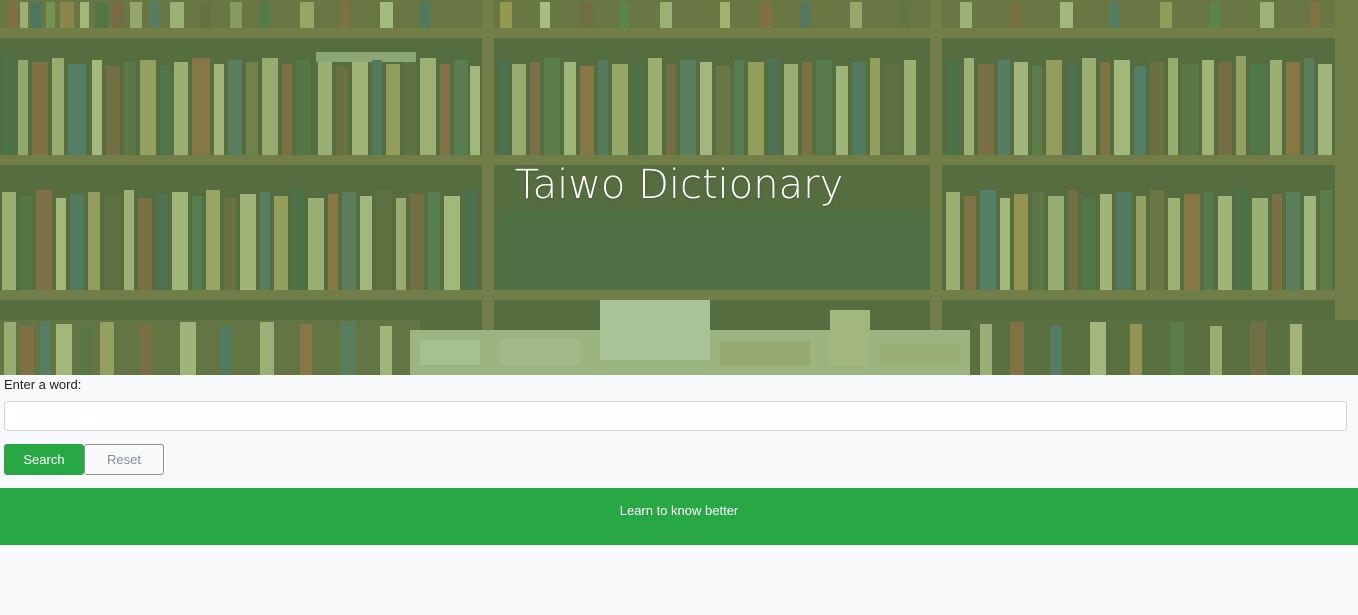 This screenshot has height=615, width=1358. Describe the element at coordinates (679, 185) in the screenshot. I see `site-title: Taiwo Dictionary` at that location.